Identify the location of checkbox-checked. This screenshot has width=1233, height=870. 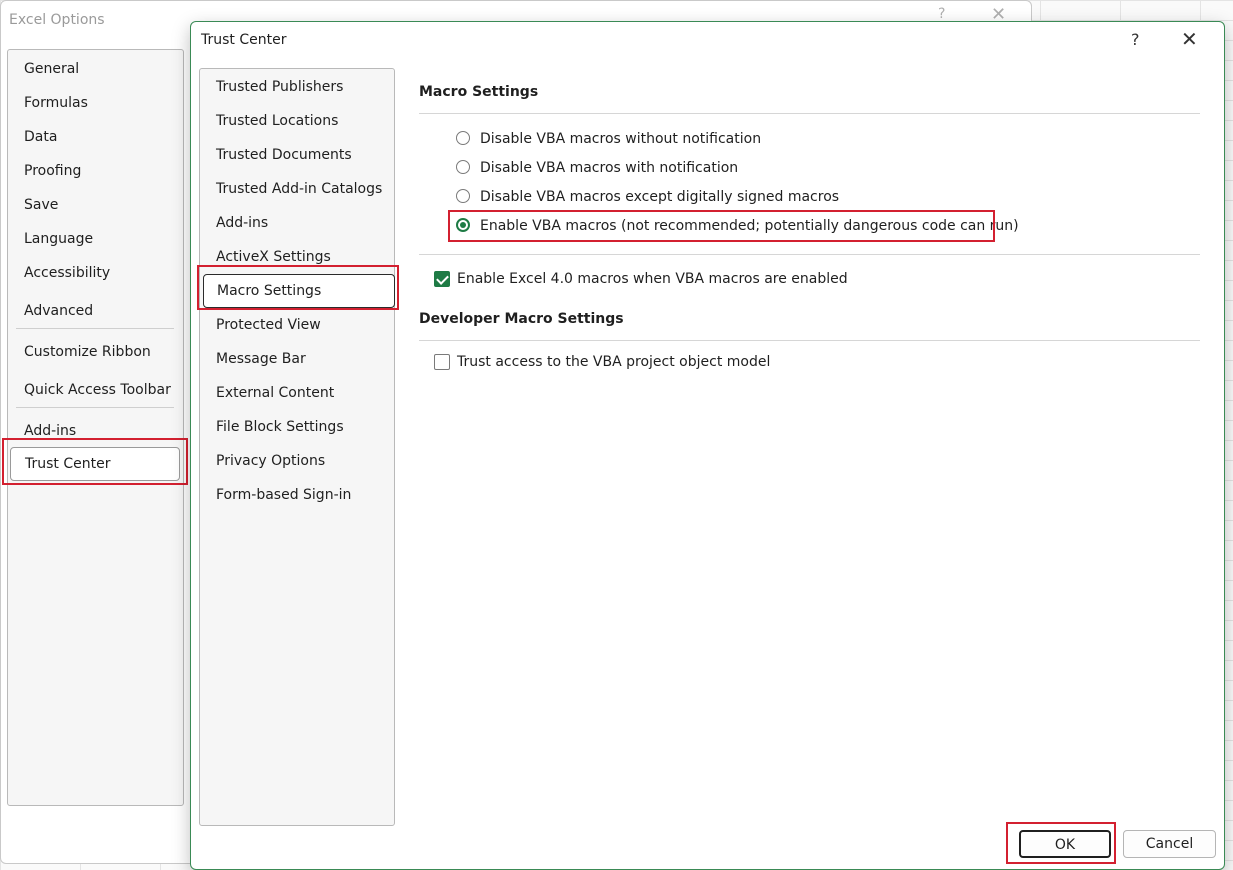
(442, 279).